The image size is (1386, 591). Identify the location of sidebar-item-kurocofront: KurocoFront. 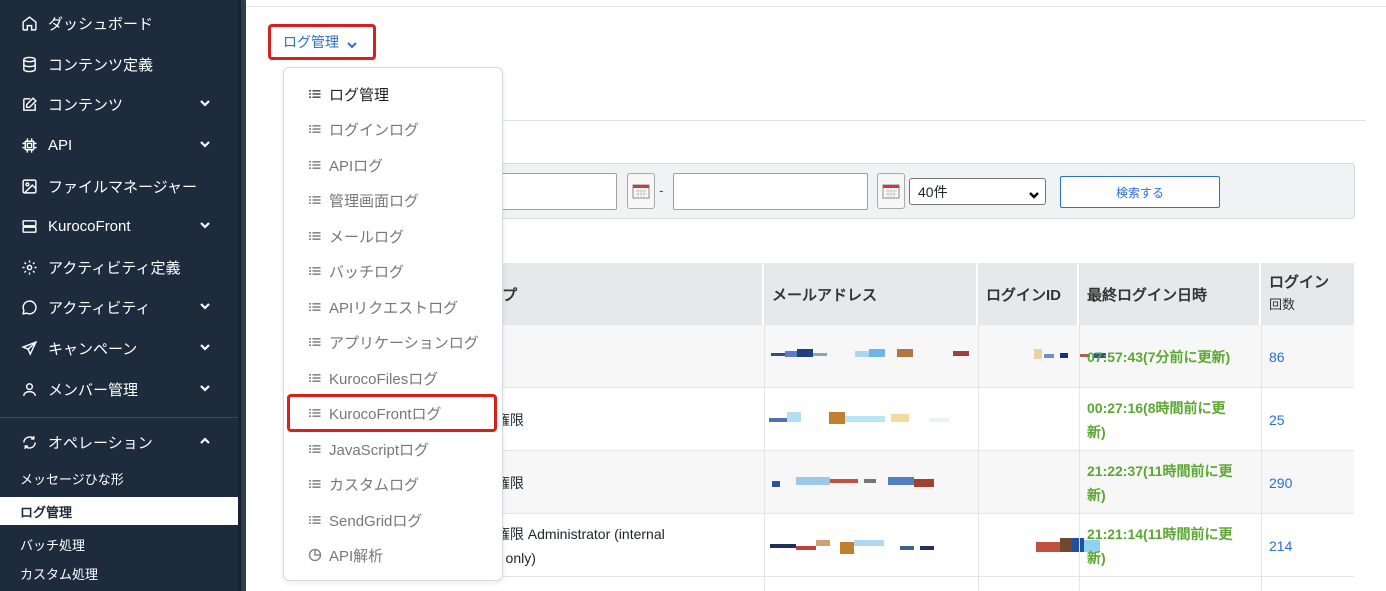
(119, 226).